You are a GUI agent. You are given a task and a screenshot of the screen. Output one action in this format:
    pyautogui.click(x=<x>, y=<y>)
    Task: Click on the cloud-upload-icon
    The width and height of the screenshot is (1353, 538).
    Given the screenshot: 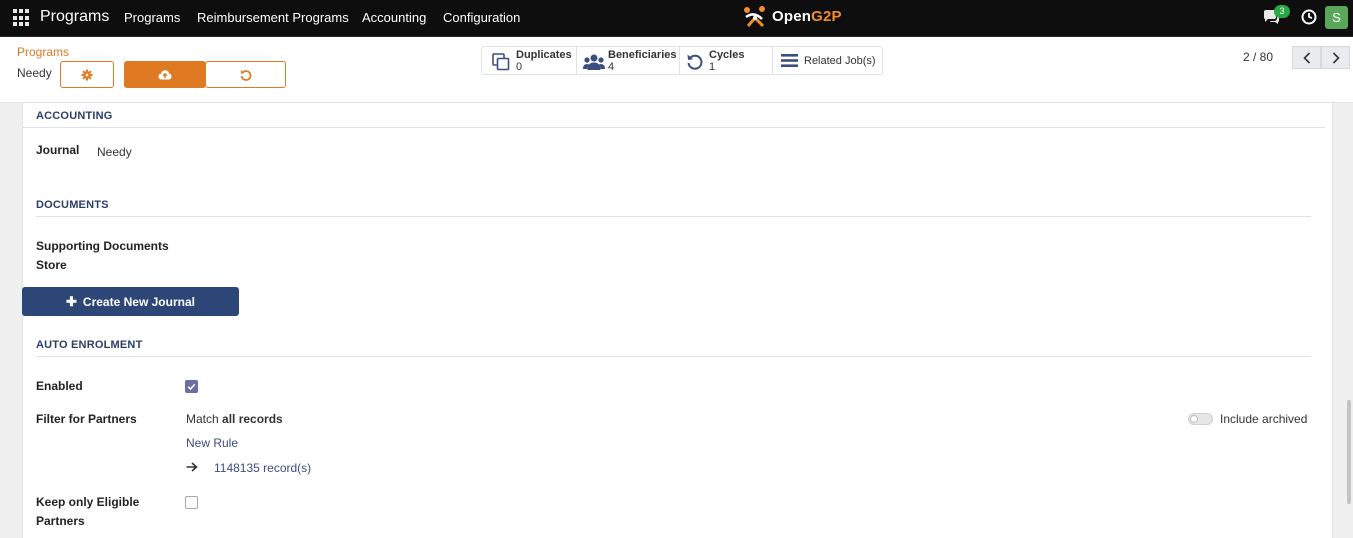 What is the action you would take?
    pyautogui.click(x=165, y=74)
    